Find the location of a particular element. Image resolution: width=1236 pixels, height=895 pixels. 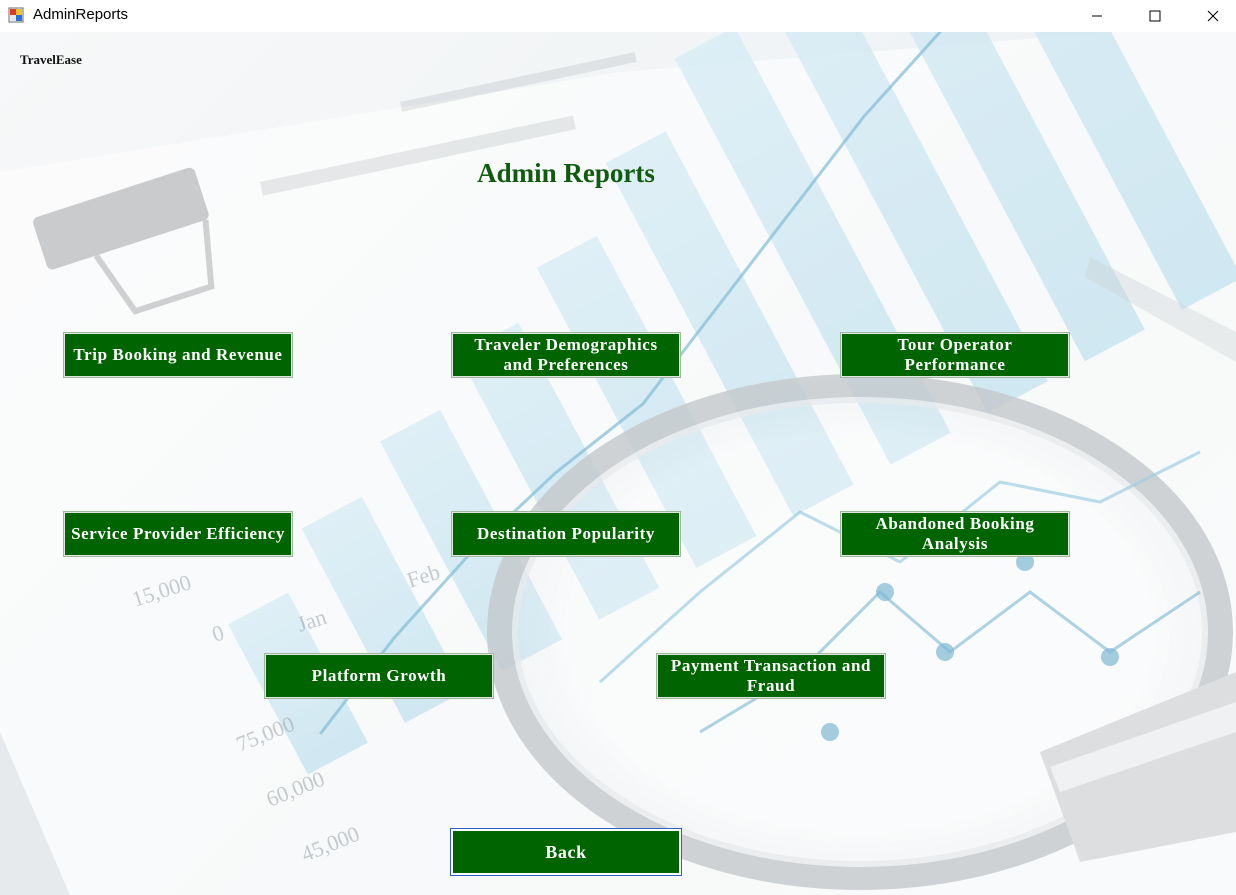

app-icon is located at coordinates (16, 15).